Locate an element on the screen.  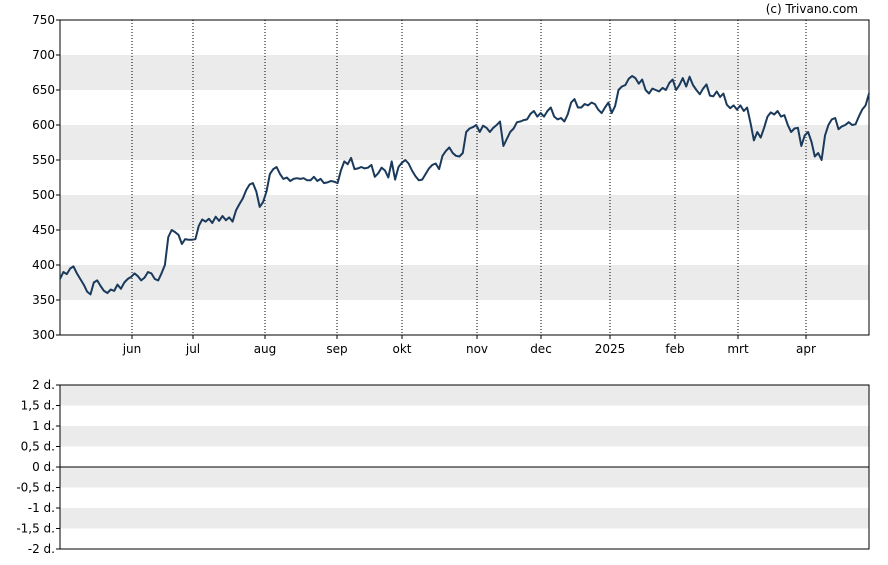
y-tick-label: 600 is located at coordinates (43, 125).